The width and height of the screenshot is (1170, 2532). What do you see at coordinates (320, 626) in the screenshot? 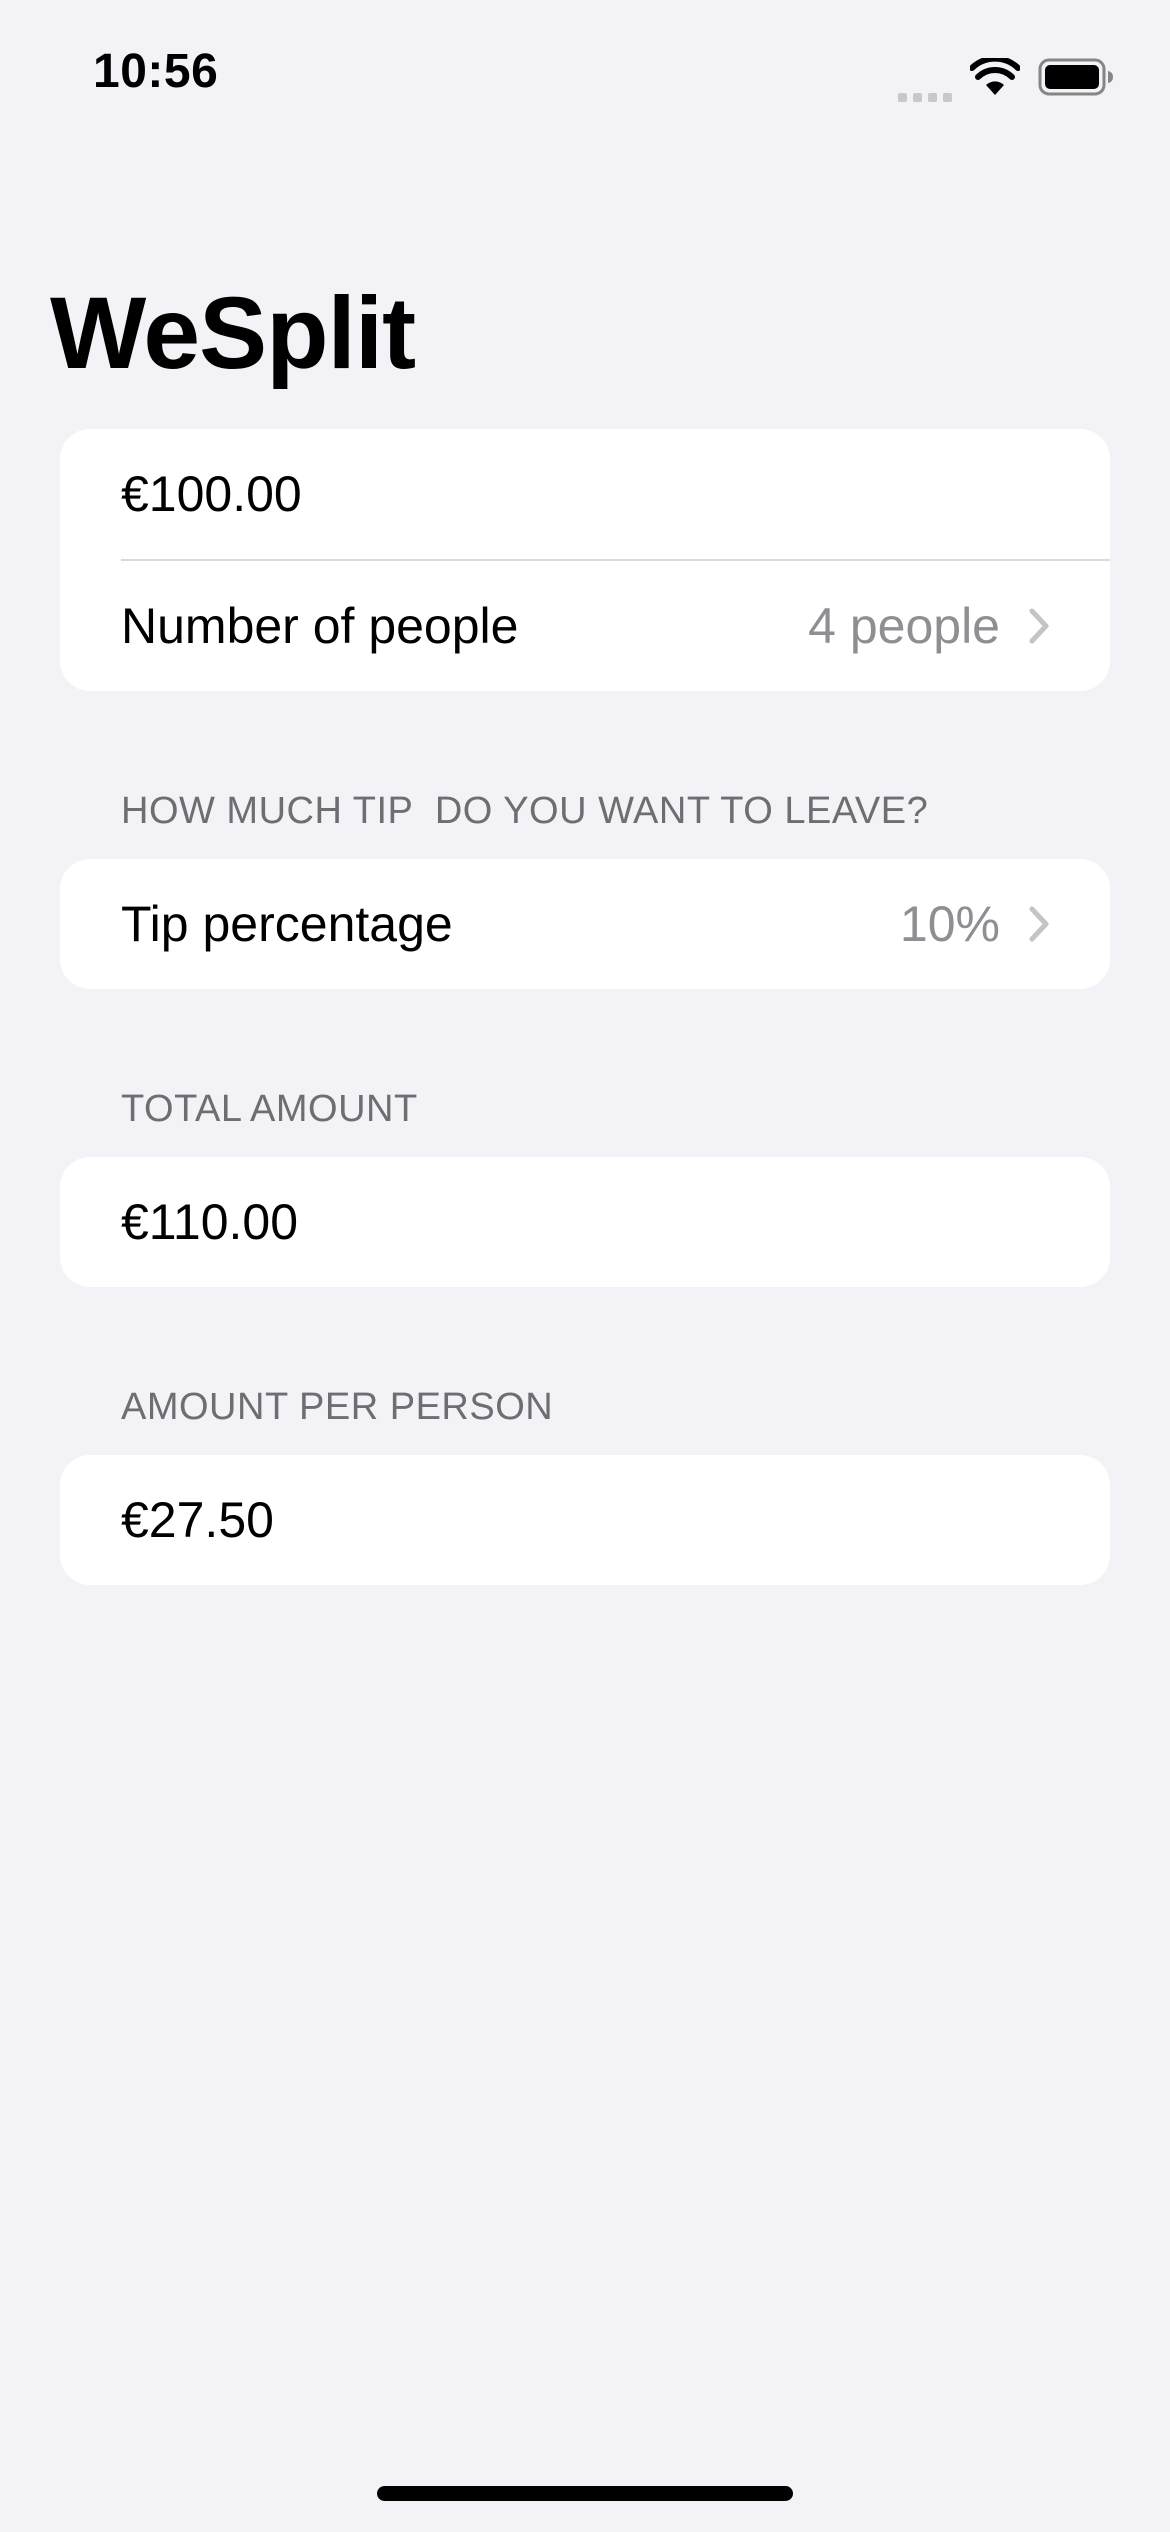
I see `number-of-people-label: Number of people` at bounding box center [320, 626].